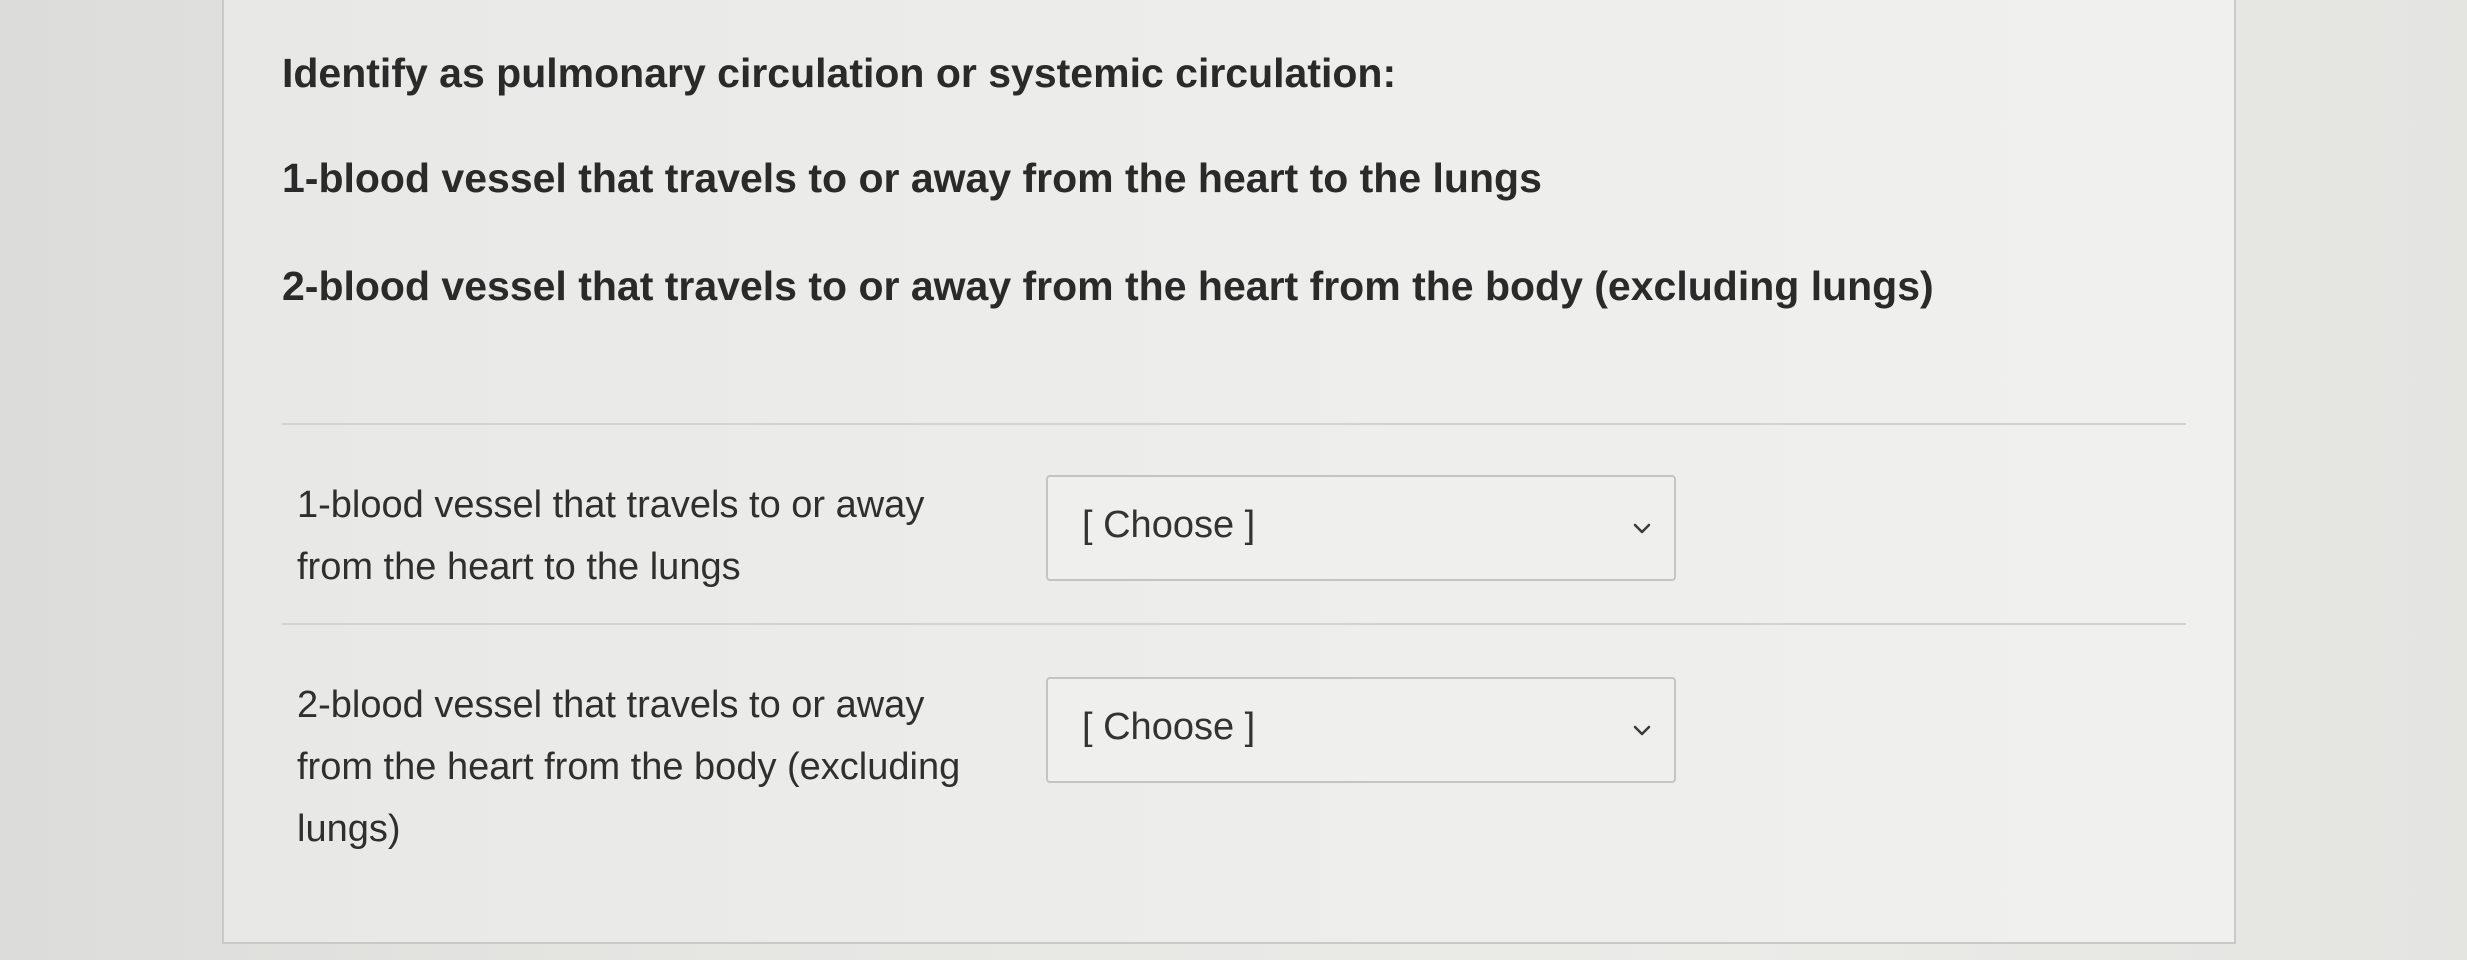  What do you see at coordinates (1361, 730) in the screenshot?
I see `answer-dropdown-2: [ Choose ]` at bounding box center [1361, 730].